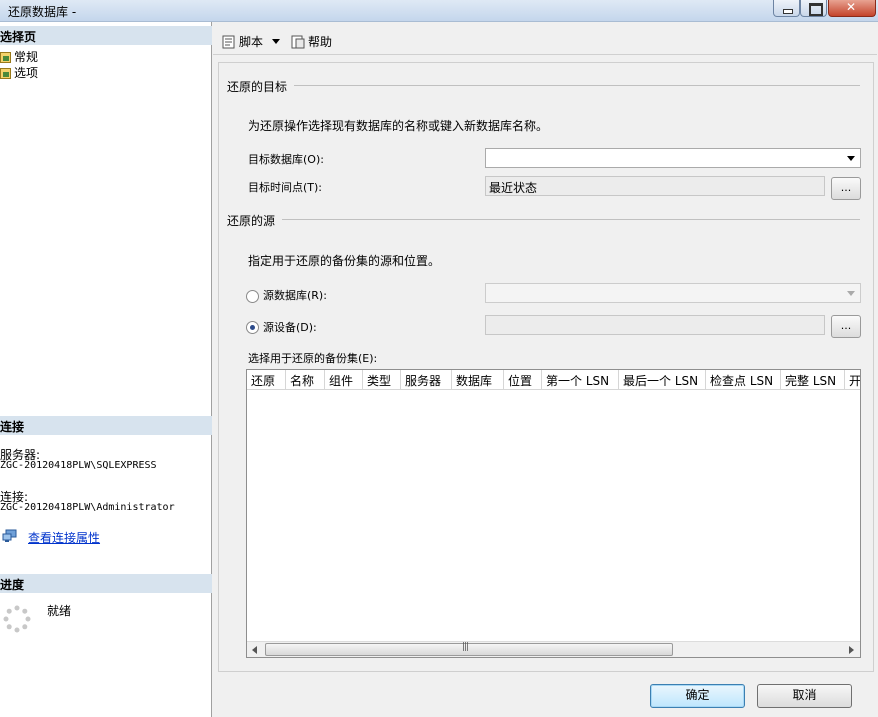  Describe the element at coordinates (78, 465) in the screenshot. I see `server-value: ZGC-20120418PLW\SQLEXPRESS` at that location.